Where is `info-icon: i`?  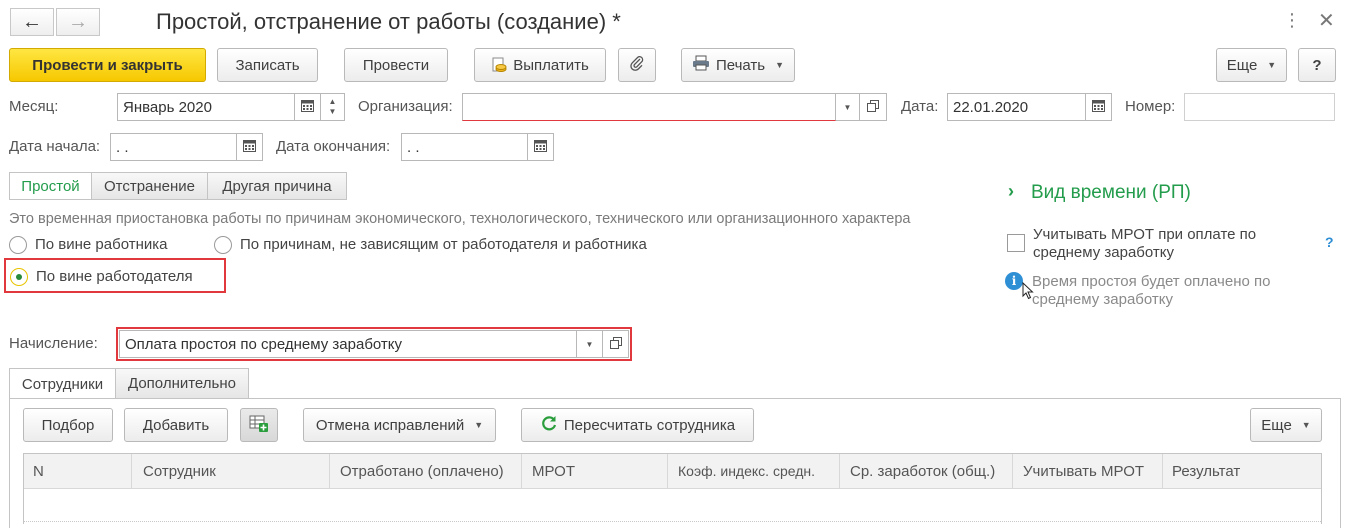 info-icon: i is located at coordinates (1014, 281).